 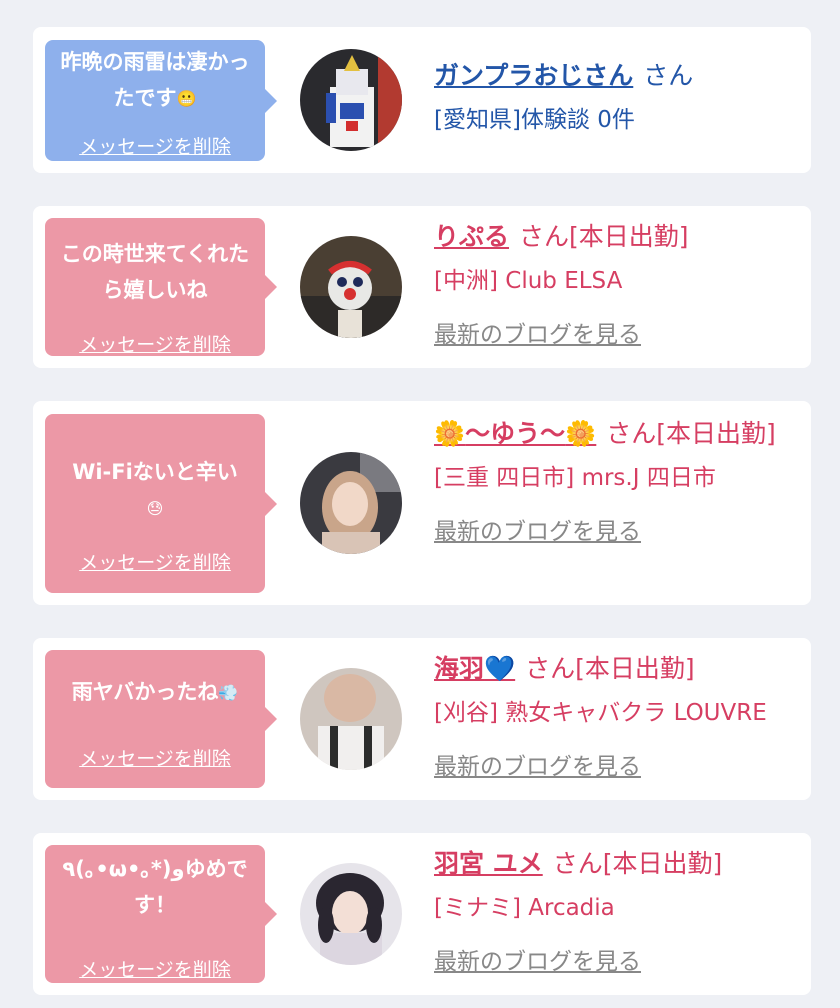 What do you see at coordinates (528, 281) in the screenshot?
I see `shop-detail: [中洲] Club ELSA` at bounding box center [528, 281].